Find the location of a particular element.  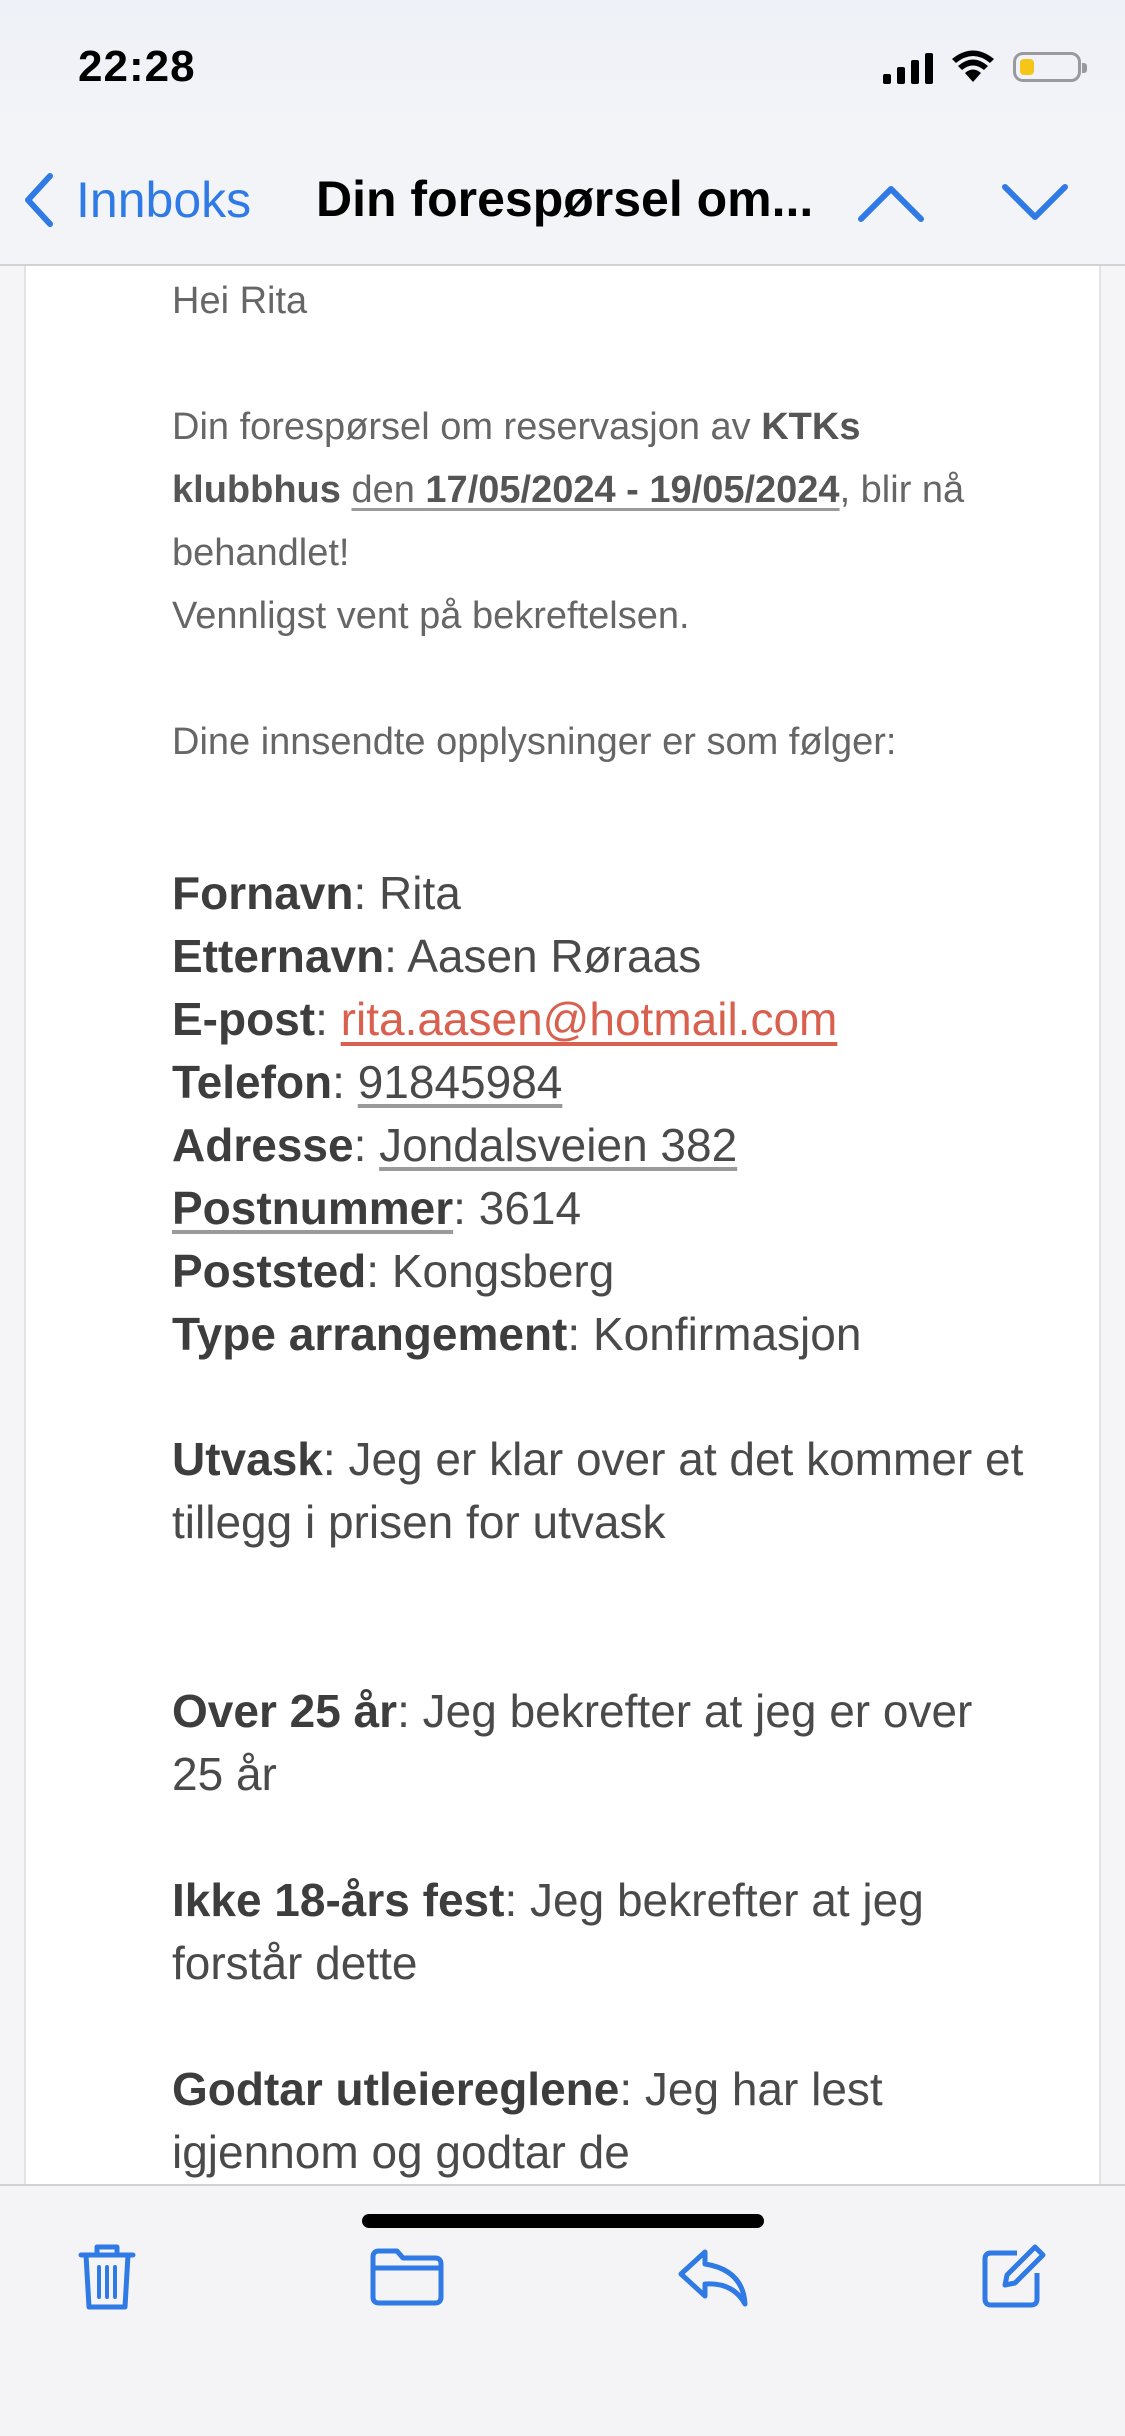

field-telefon: Telefon: 91845984 is located at coordinates (516, 1082).